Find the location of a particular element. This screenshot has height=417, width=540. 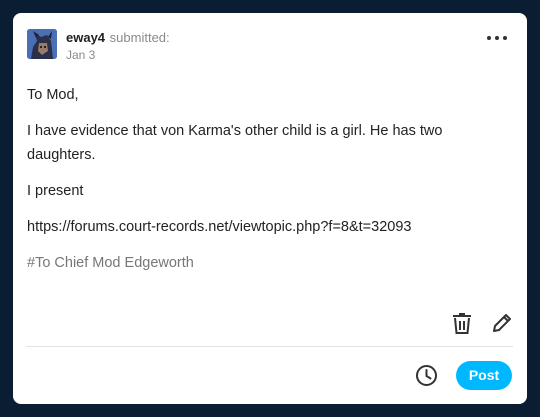

more-options-icon is located at coordinates (497, 38).